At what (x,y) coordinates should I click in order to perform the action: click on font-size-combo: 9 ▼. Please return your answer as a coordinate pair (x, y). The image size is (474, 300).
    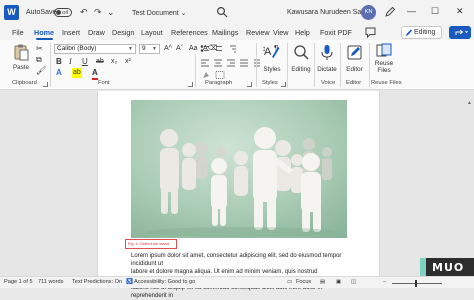
    Looking at the image, I should click on (149, 49).